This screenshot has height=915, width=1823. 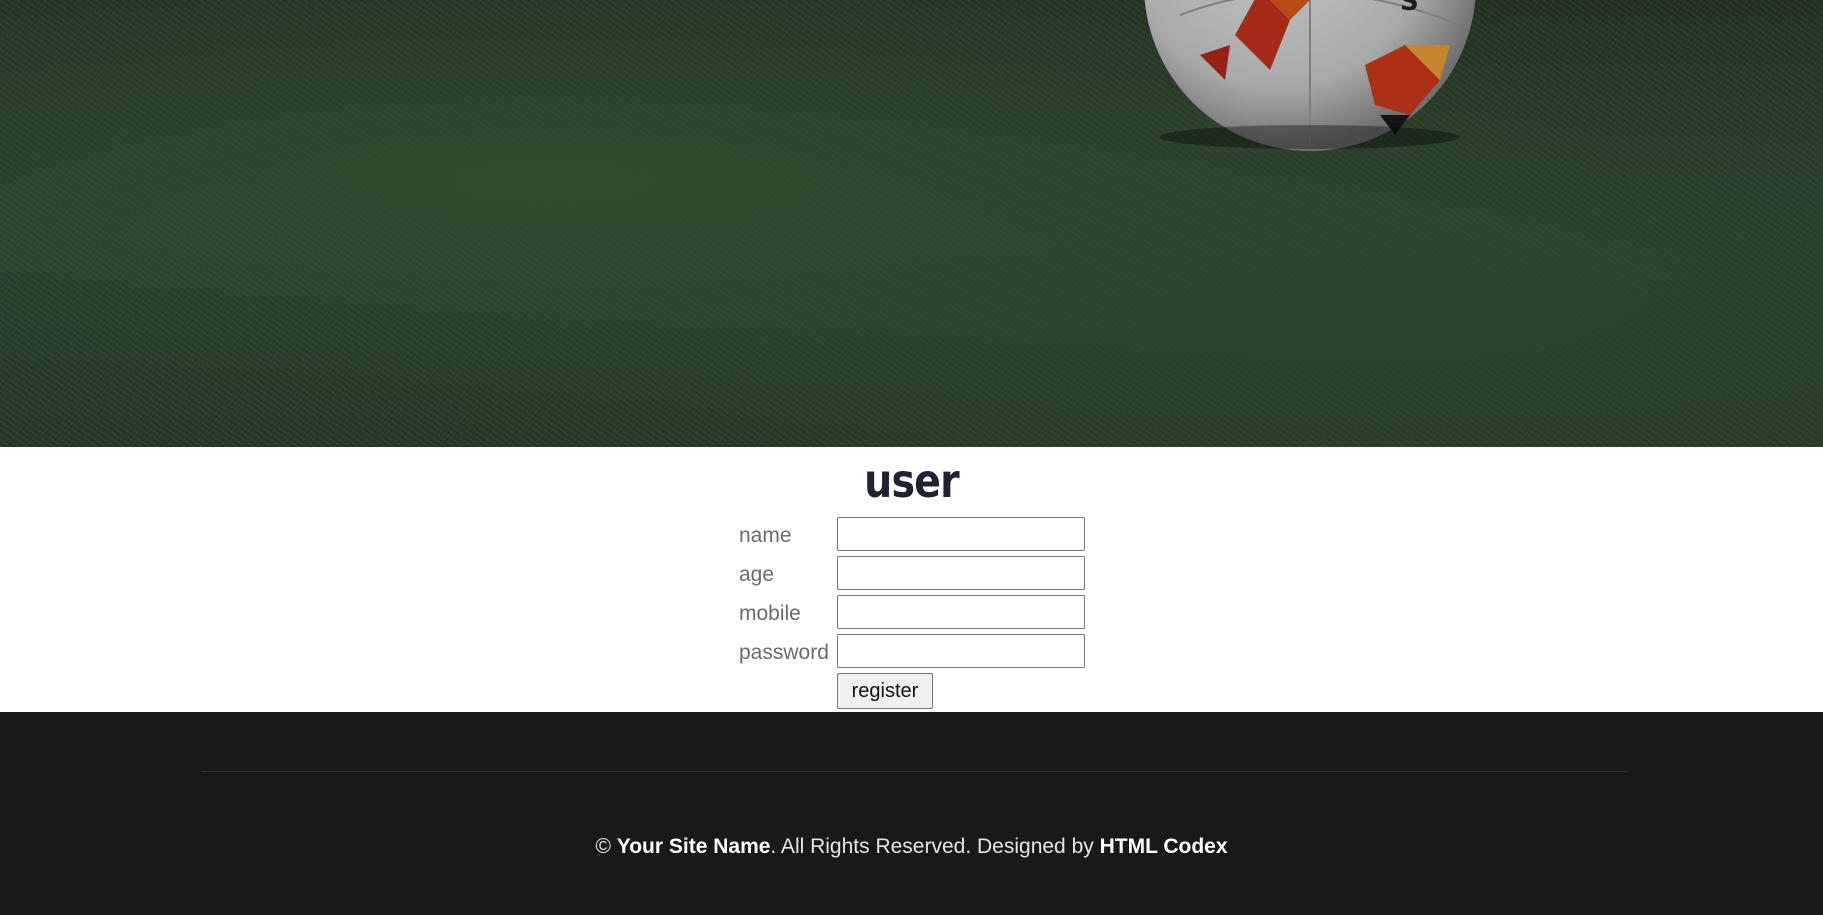 What do you see at coordinates (961, 651) in the screenshot?
I see `password-input` at bounding box center [961, 651].